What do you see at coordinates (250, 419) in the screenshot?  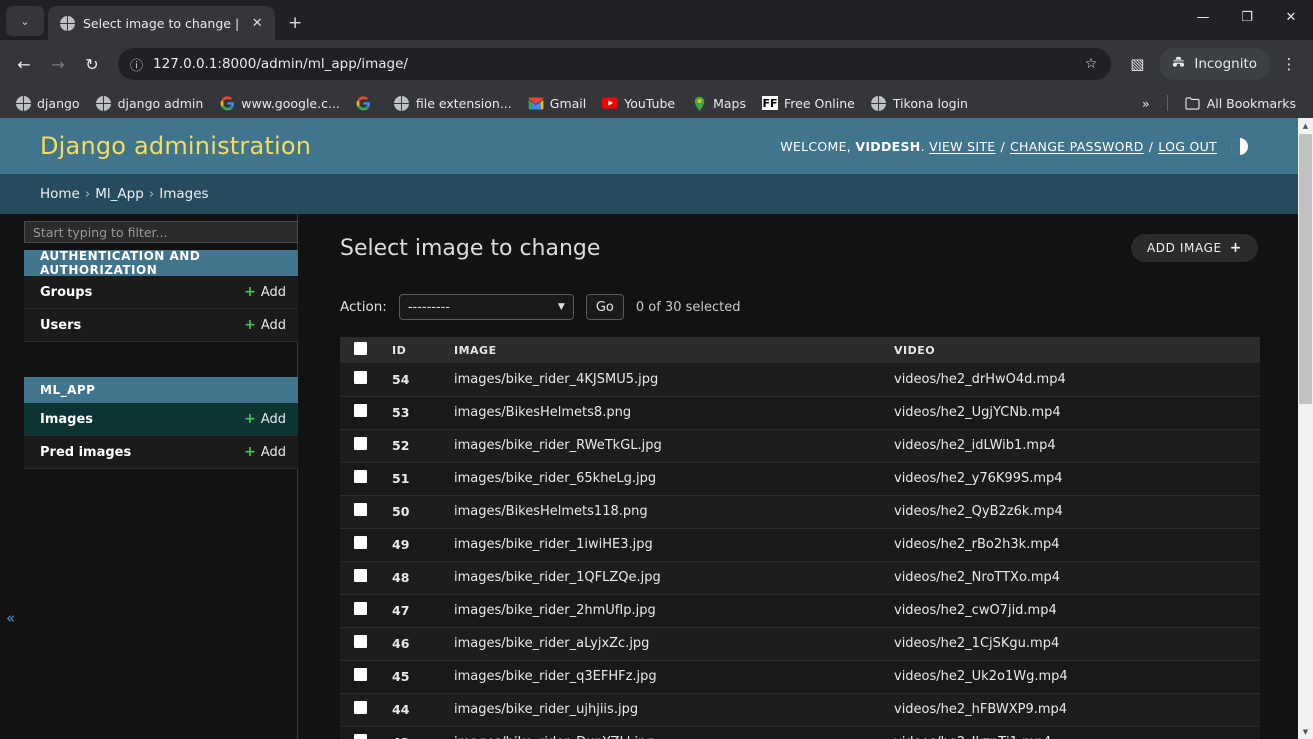 I see `plus-icon: +` at bounding box center [250, 419].